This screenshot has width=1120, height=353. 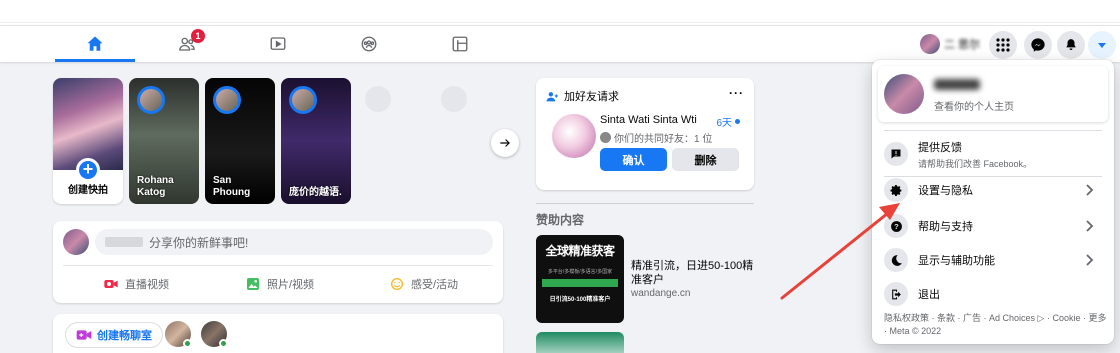 What do you see at coordinates (187, 44) in the screenshot?
I see `tab-friends: 1` at bounding box center [187, 44].